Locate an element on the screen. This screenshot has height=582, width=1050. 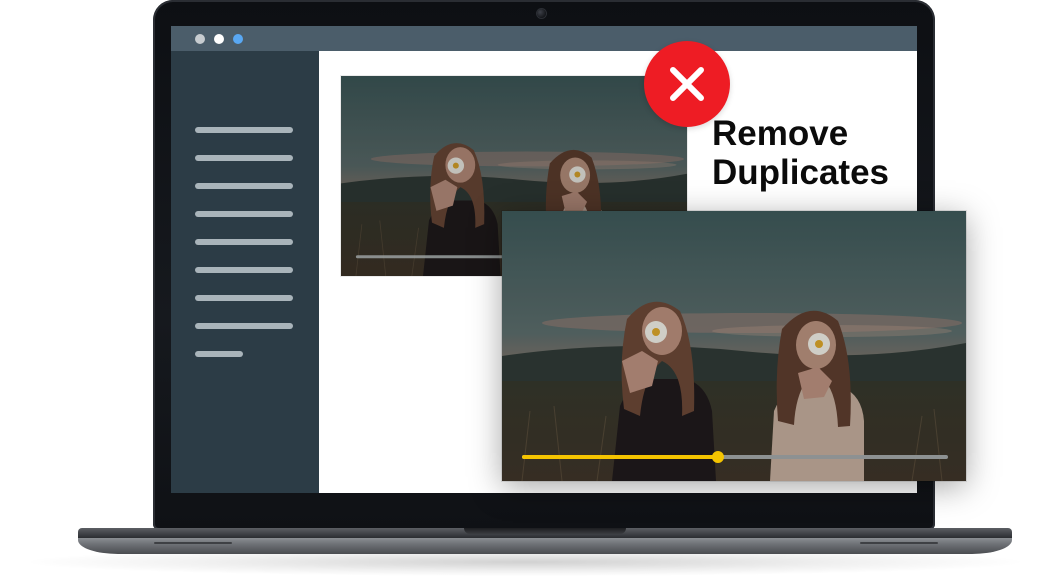
laptop-base is located at coordinates (545, 541).